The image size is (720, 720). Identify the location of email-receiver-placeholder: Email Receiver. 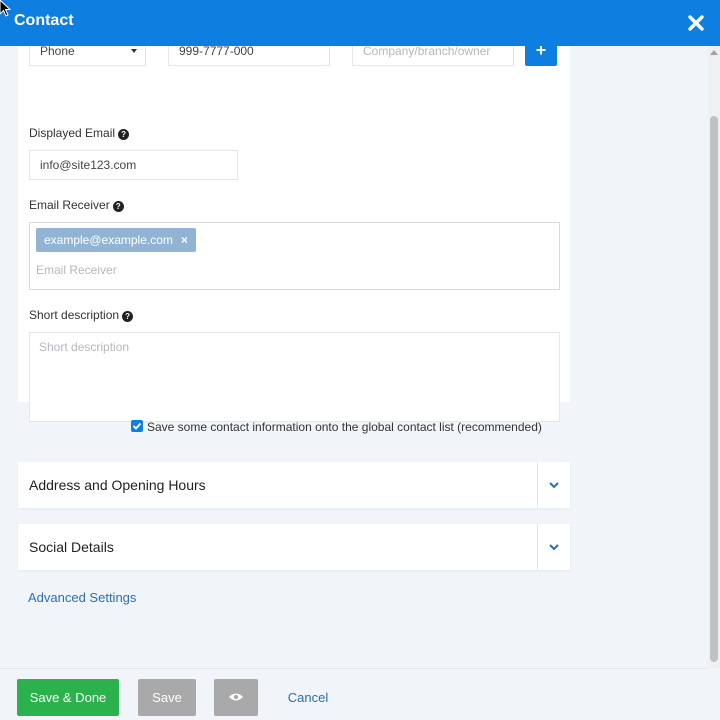
(76, 270).